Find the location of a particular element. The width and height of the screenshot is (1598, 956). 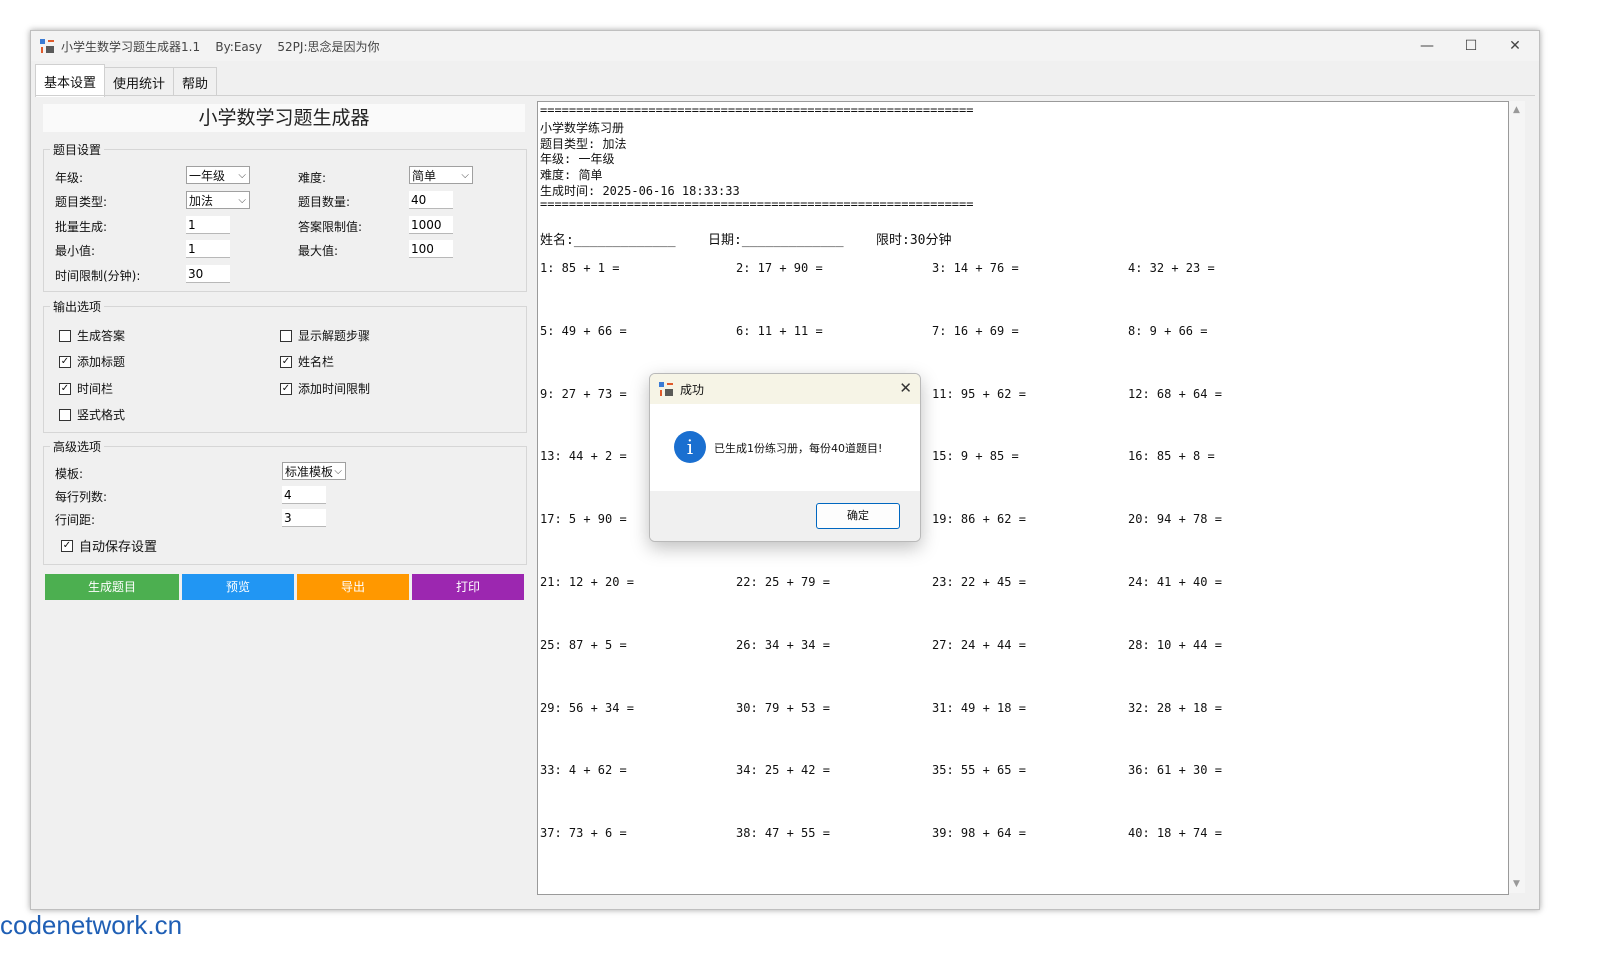

spacing-input is located at coordinates (304, 518).